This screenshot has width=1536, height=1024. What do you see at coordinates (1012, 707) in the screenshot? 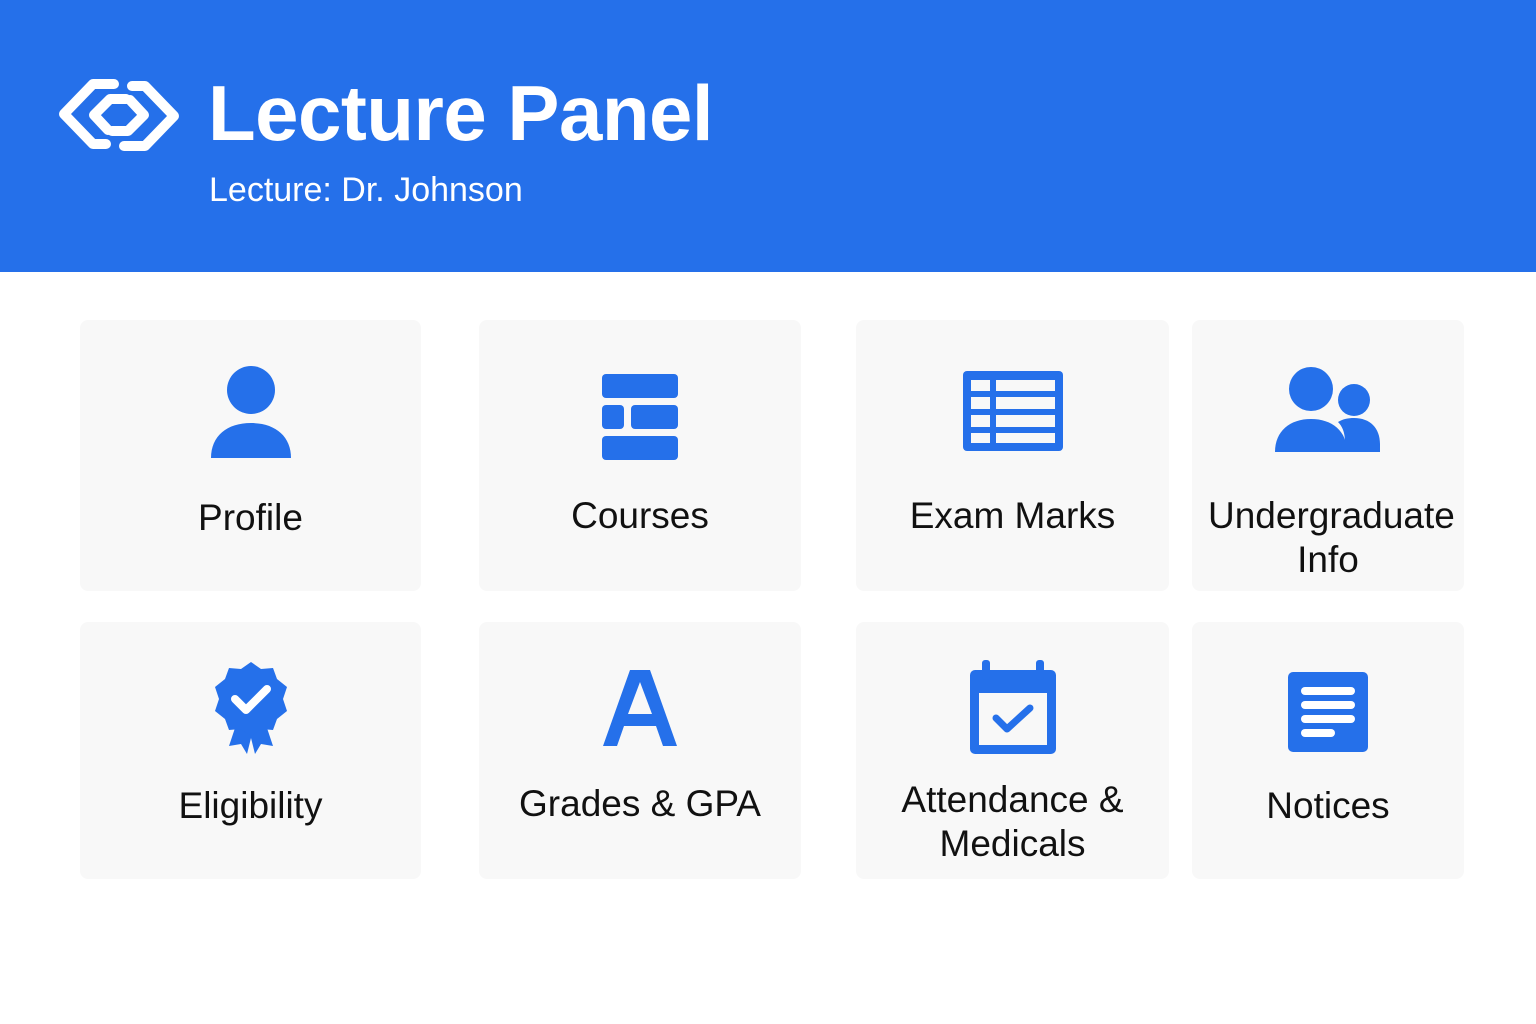
I see `calendar-check-icon` at bounding box center [1012, 707].